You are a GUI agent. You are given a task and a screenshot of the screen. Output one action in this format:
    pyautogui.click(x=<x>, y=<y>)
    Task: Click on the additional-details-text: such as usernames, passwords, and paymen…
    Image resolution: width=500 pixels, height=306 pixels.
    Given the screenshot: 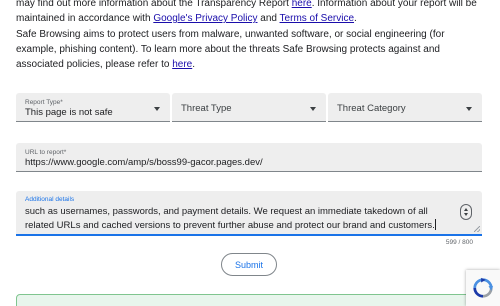 What is the action you would take?
    pyautogui.click(x=240, y=219)
    